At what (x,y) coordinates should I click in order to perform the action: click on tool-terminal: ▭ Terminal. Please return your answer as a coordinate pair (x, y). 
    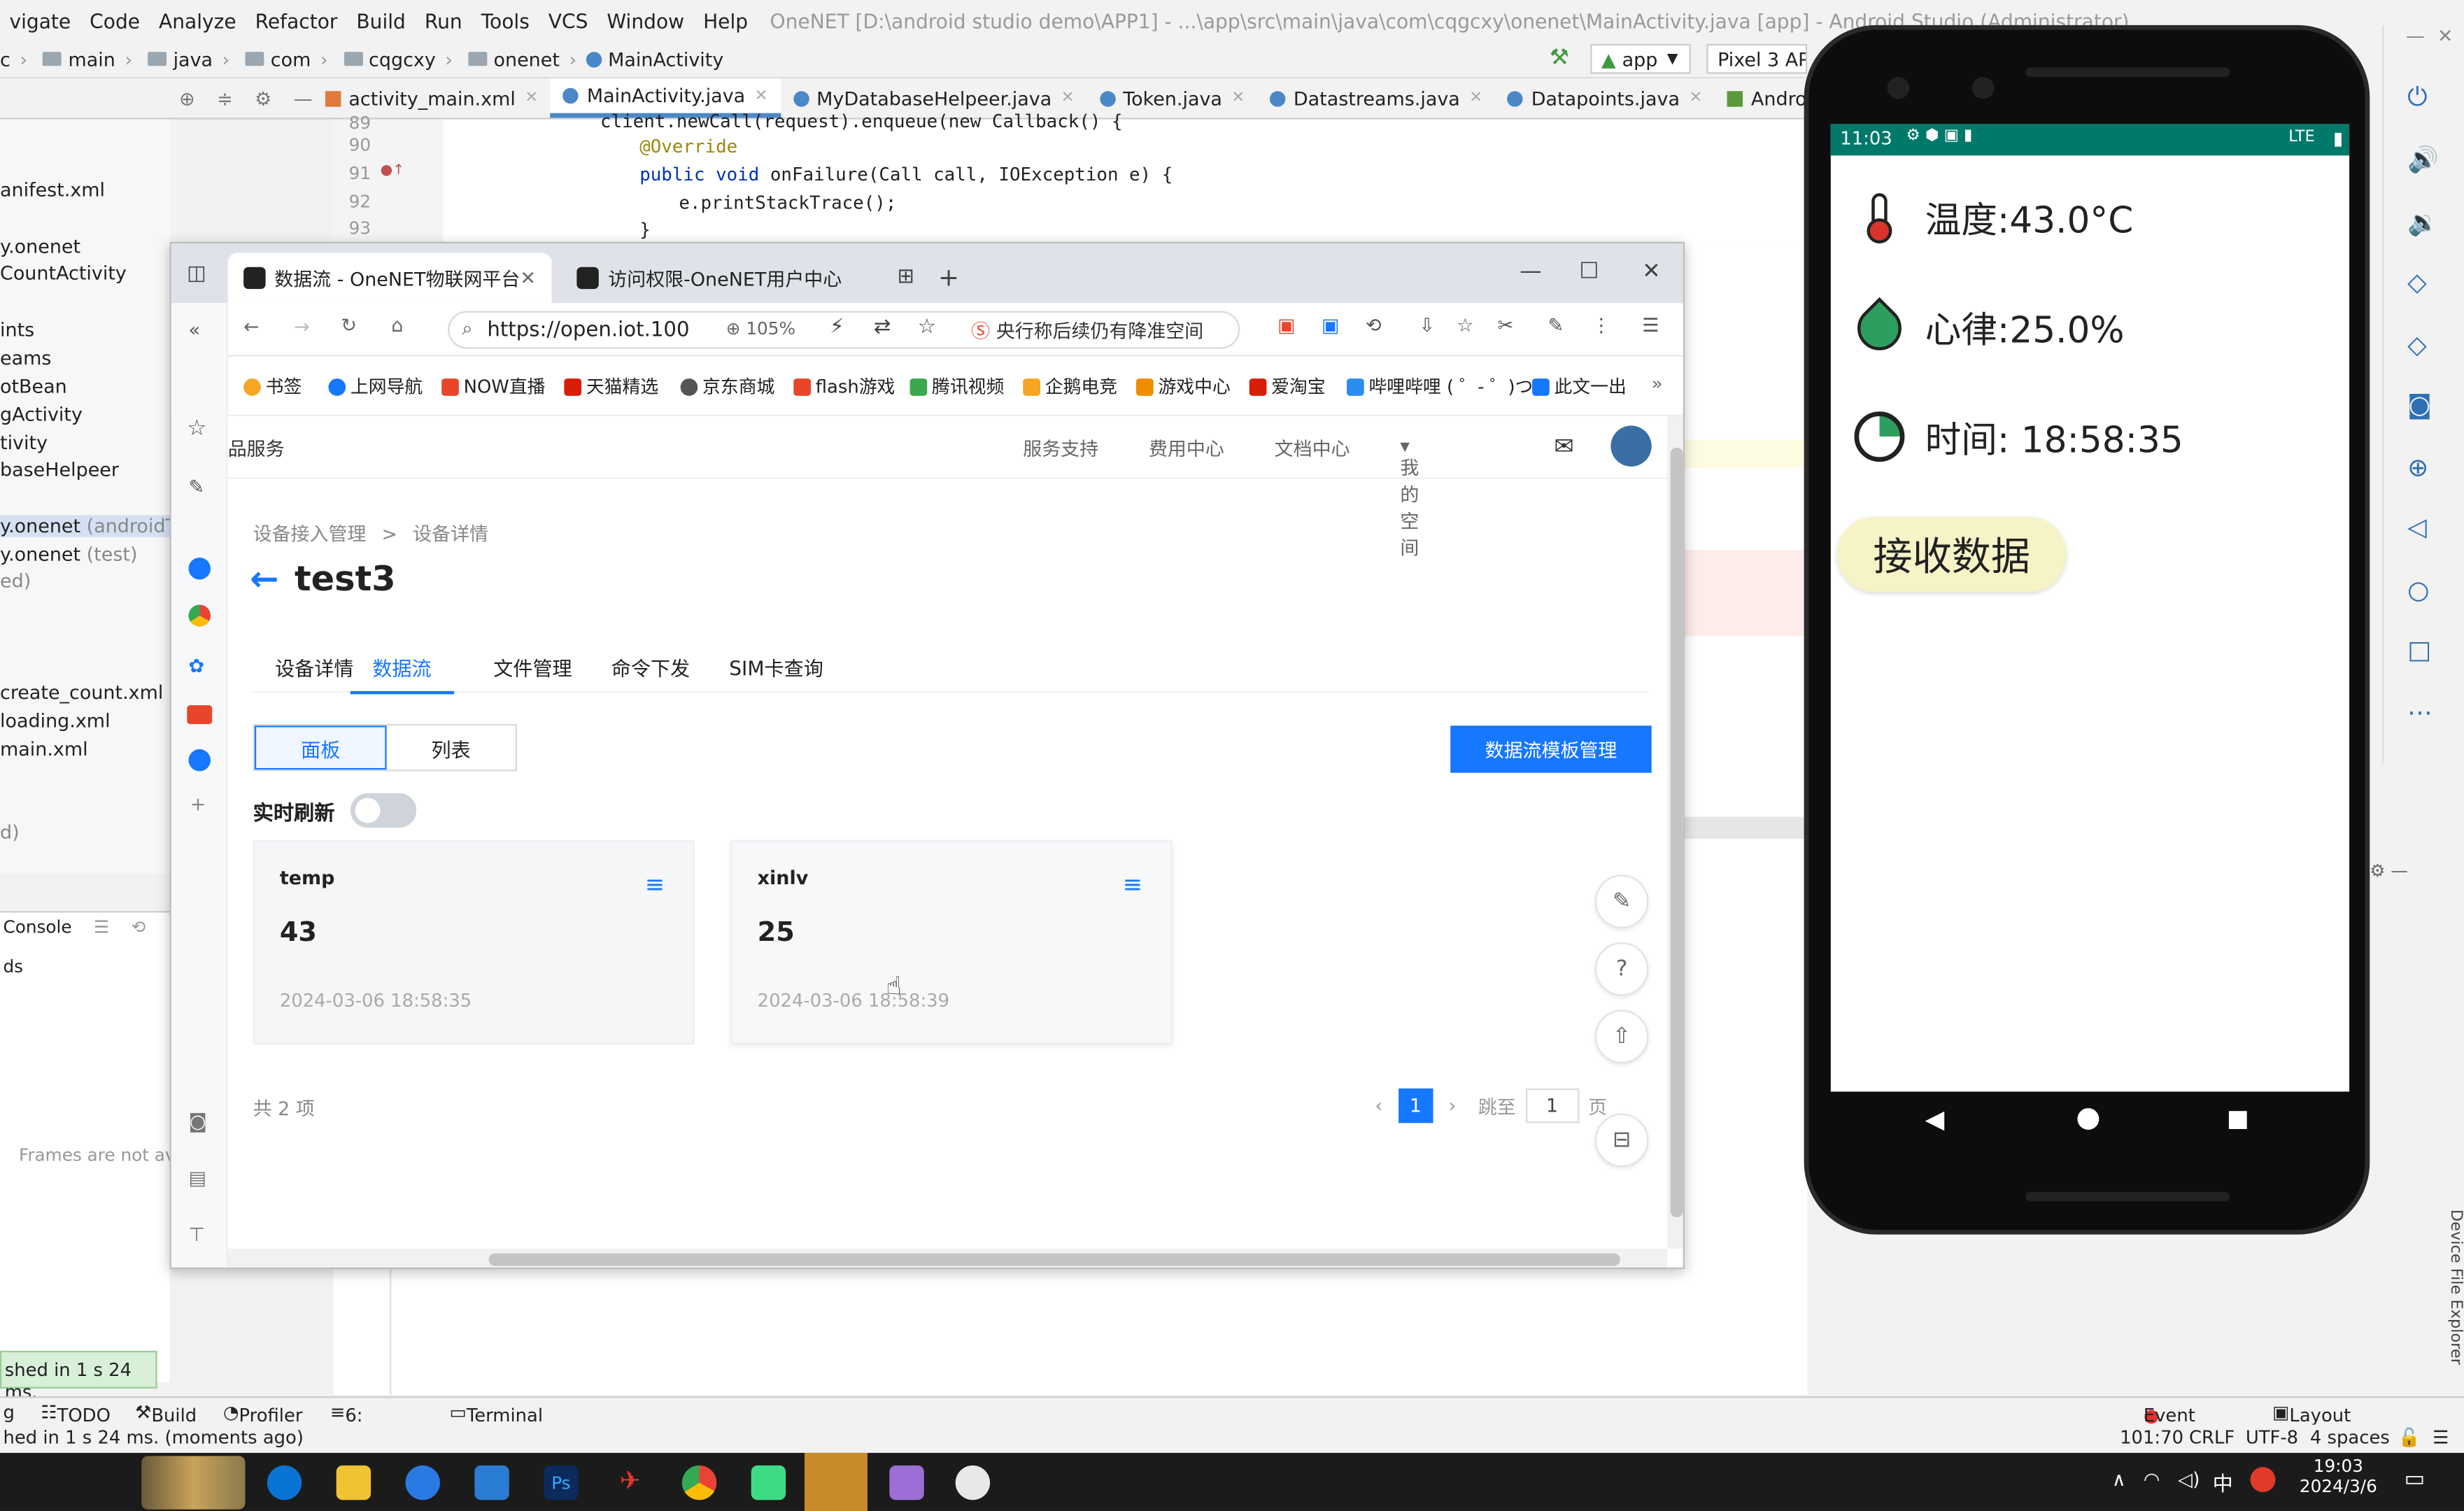
    Looking at the image, I should click on (496, 1413).